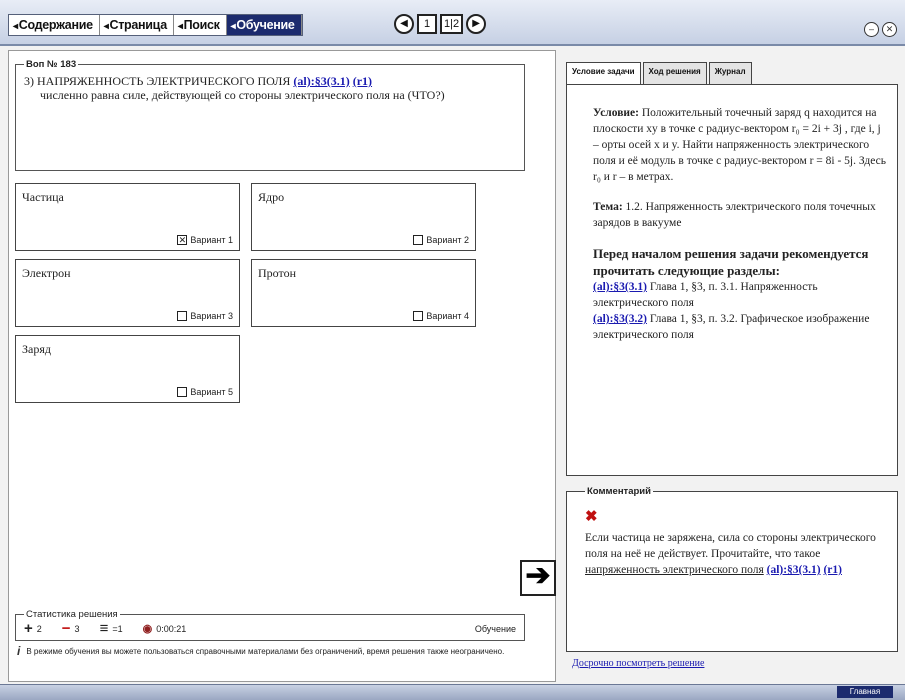 The image size is (905, 700). What do you see at coordinates (51, 64) in the screenshot?
I see `question-number: Воп № 183` at bounding box center [51, 64].